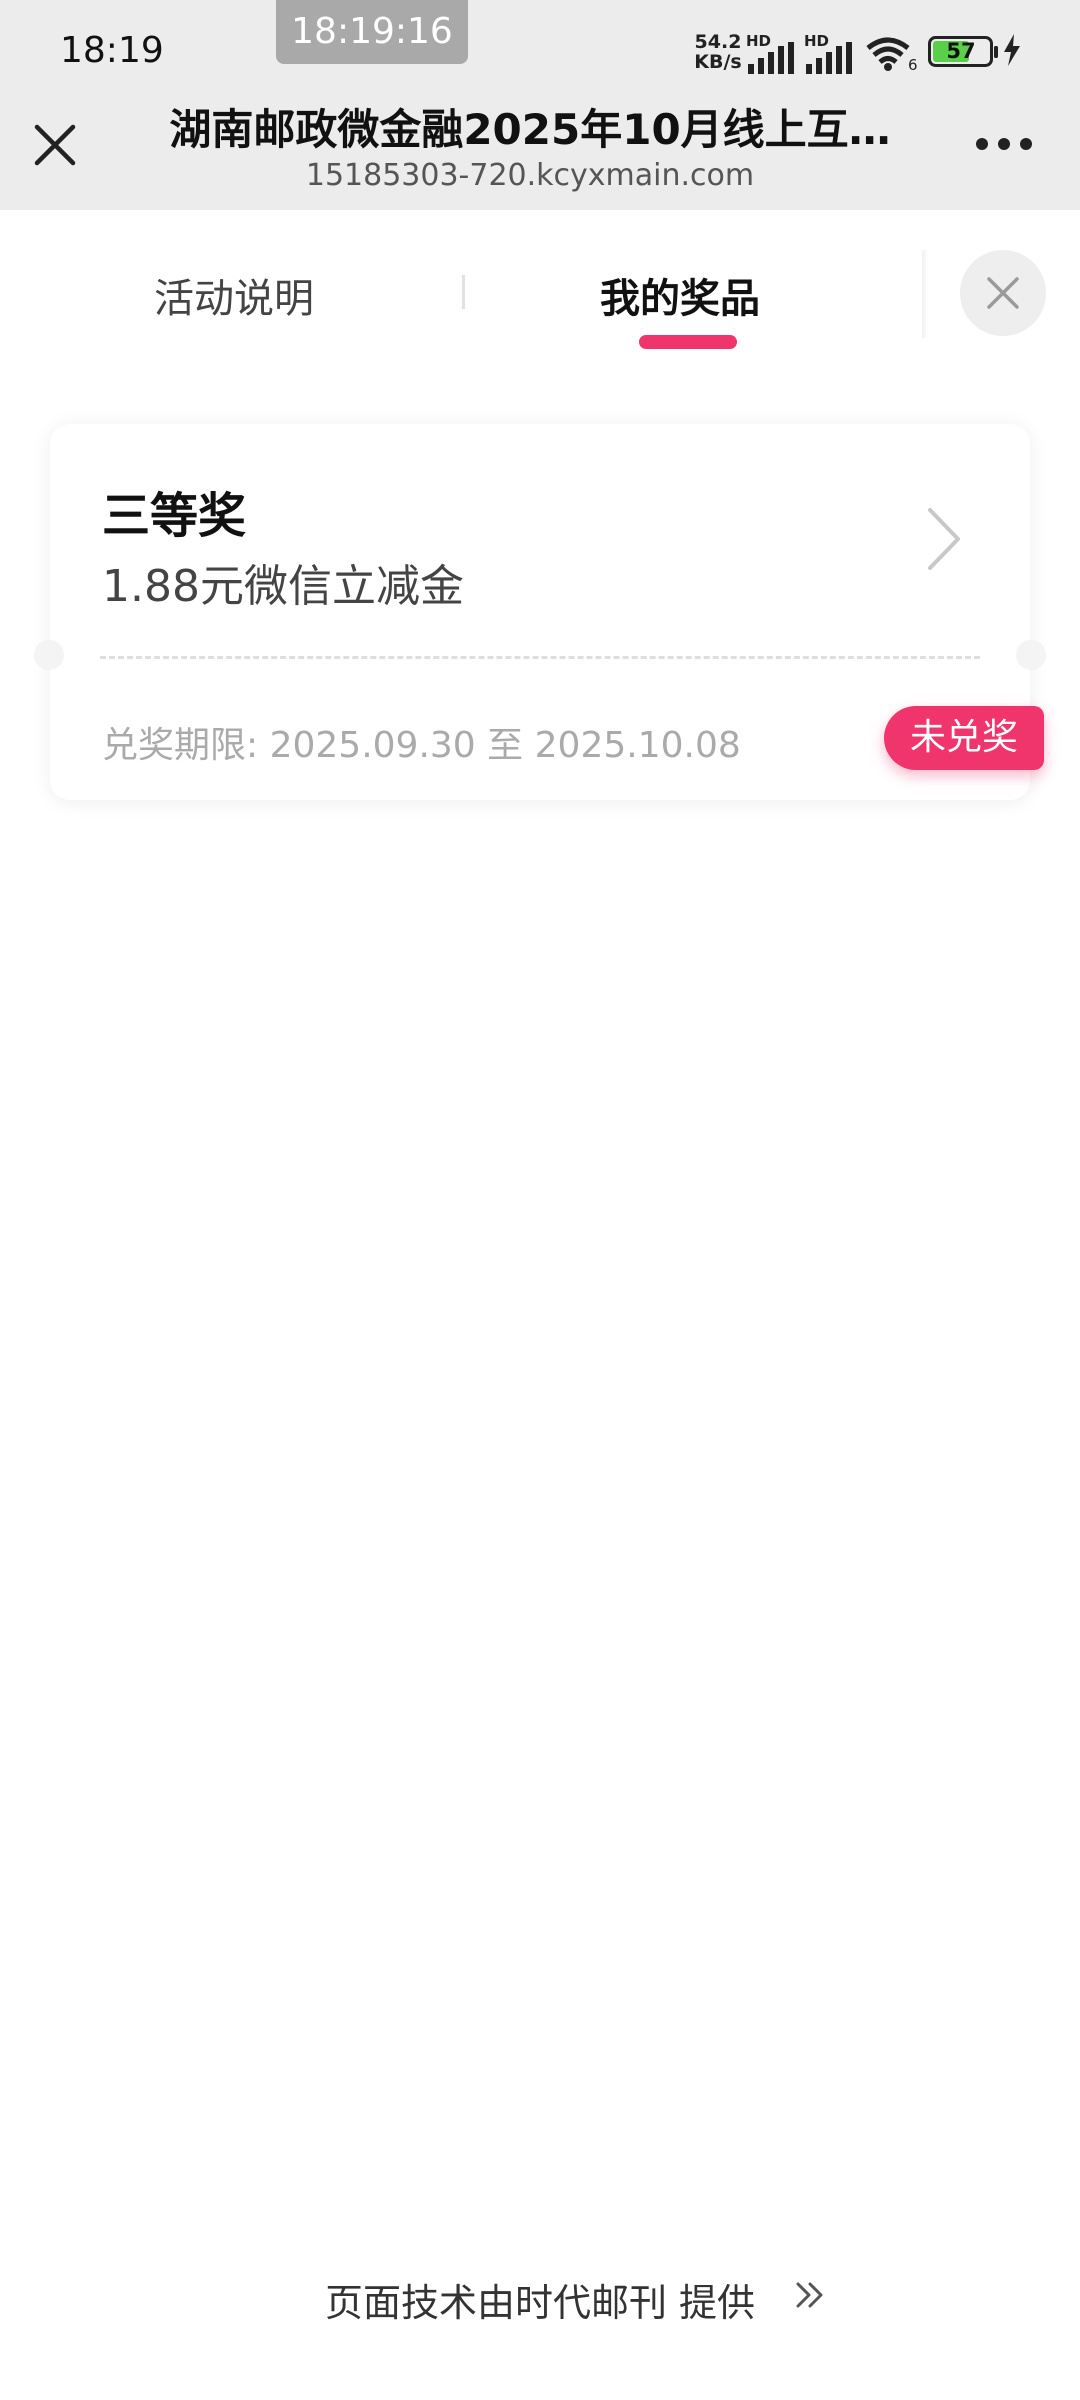 This screenshot has width=1080, height=2400. I want to click on tab-divider, so click(463, 292).